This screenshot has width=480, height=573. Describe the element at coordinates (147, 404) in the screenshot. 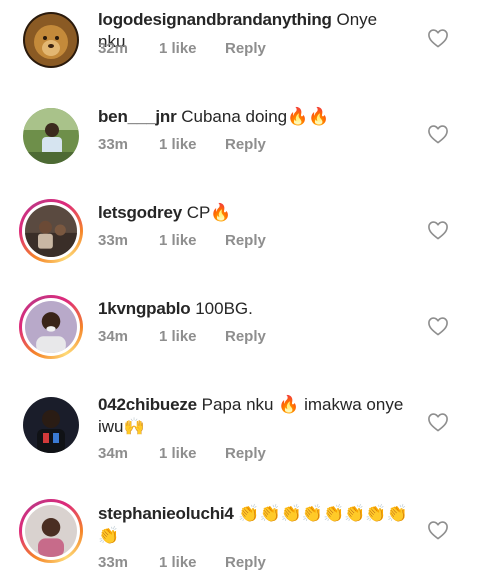

I see `comment-username: 042chibueze` at that location.